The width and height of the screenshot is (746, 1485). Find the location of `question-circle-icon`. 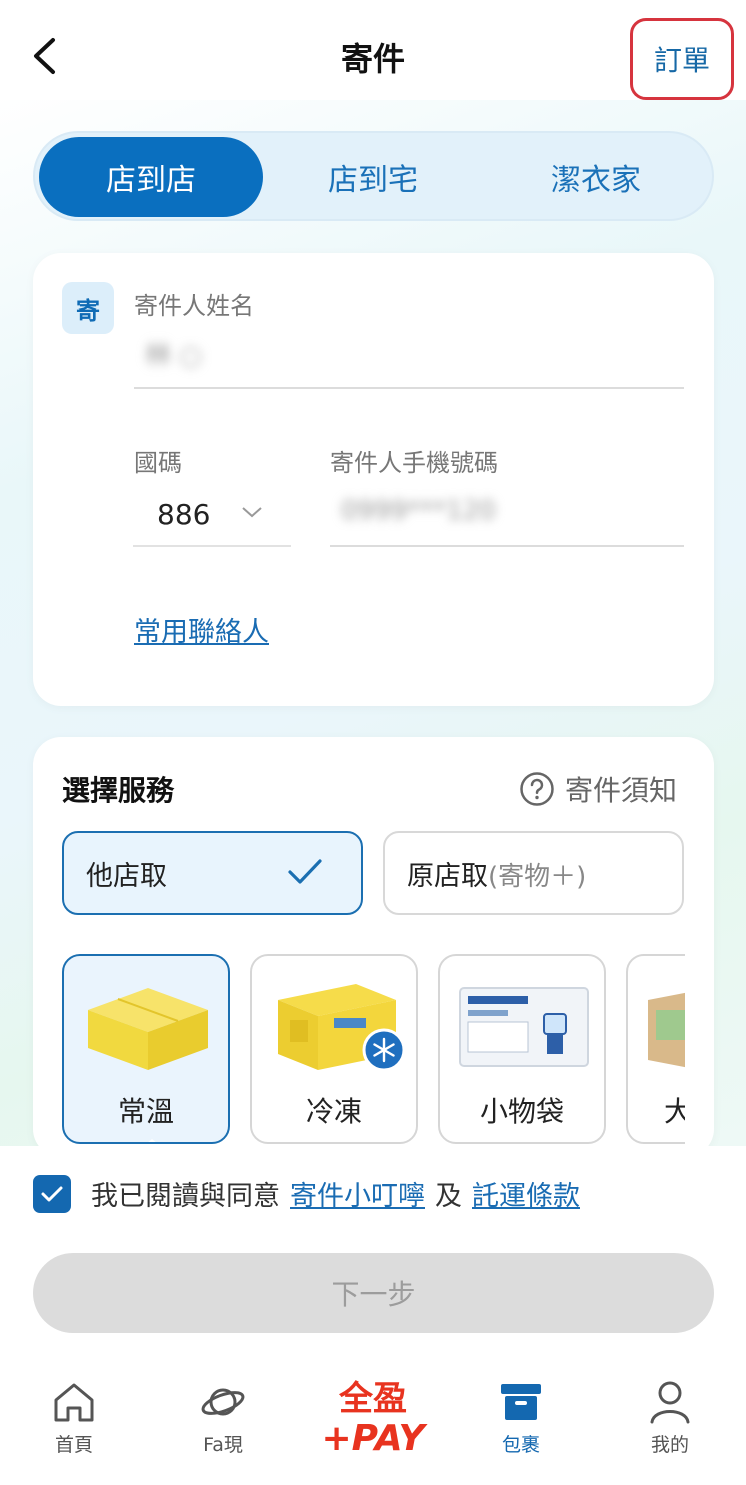

question-circle-icon is located at coordinates (537, 789).